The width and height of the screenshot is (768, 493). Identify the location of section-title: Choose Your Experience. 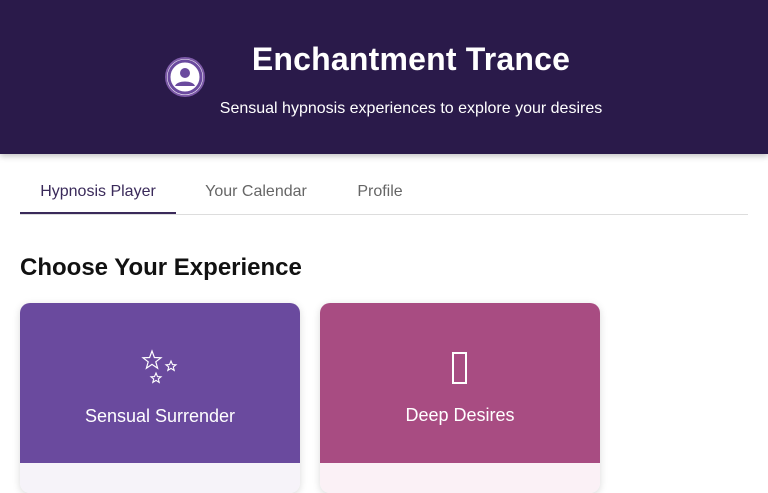
(161, 267).